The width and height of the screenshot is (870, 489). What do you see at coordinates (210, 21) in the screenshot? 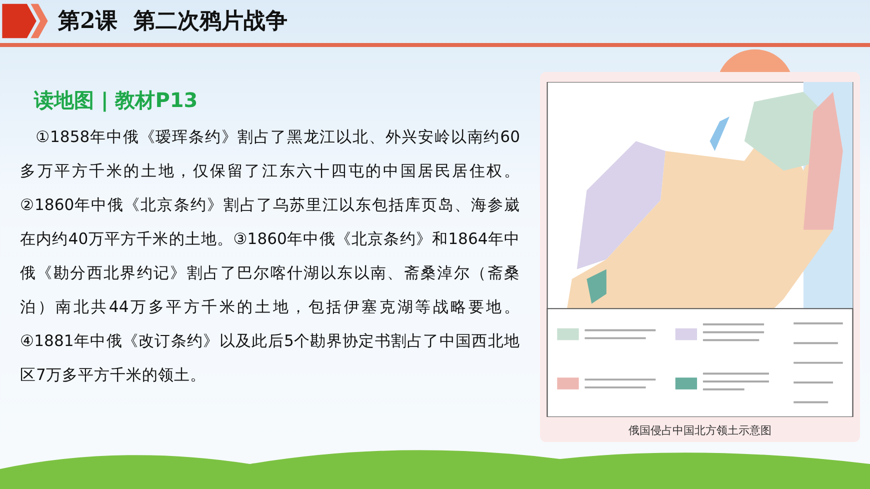
I see `lesson-title: 第二次鸦片战争` at bounding box center [210, 21].